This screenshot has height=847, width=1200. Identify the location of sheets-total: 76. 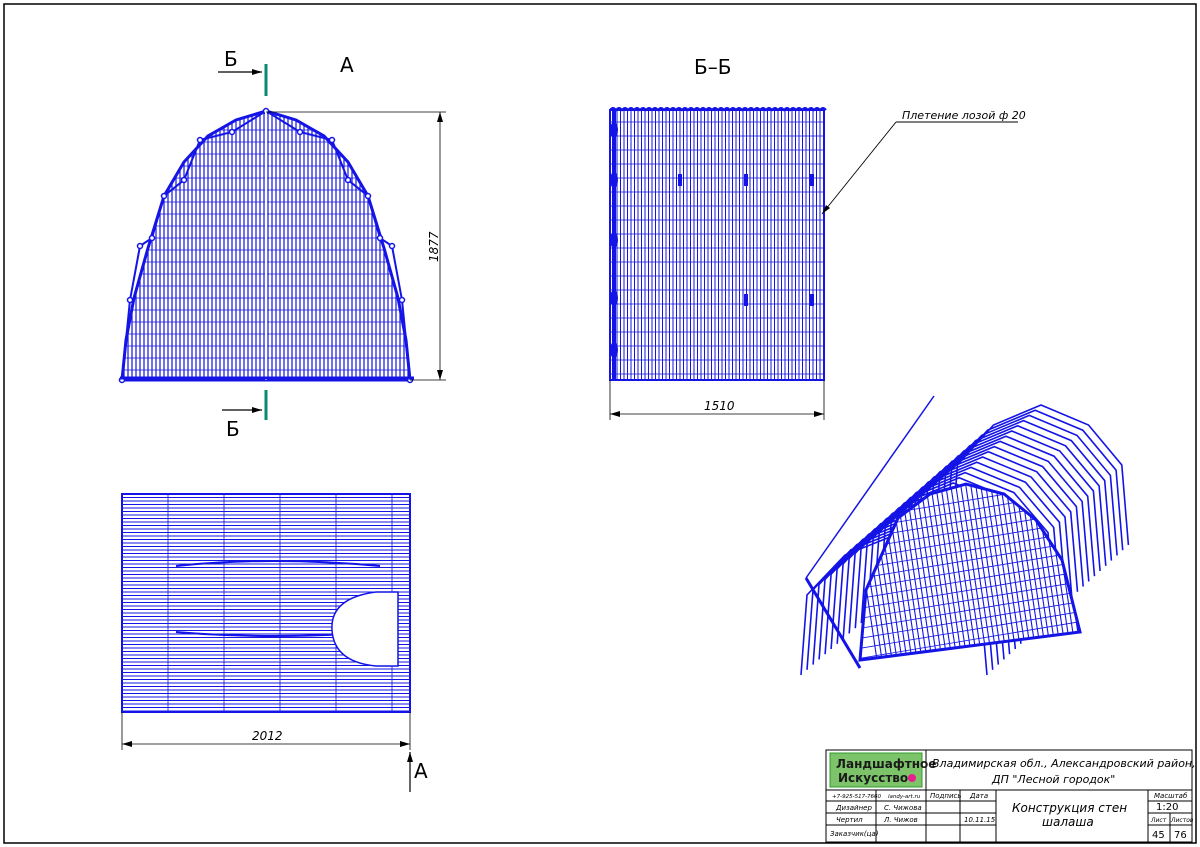
(1180, 835).